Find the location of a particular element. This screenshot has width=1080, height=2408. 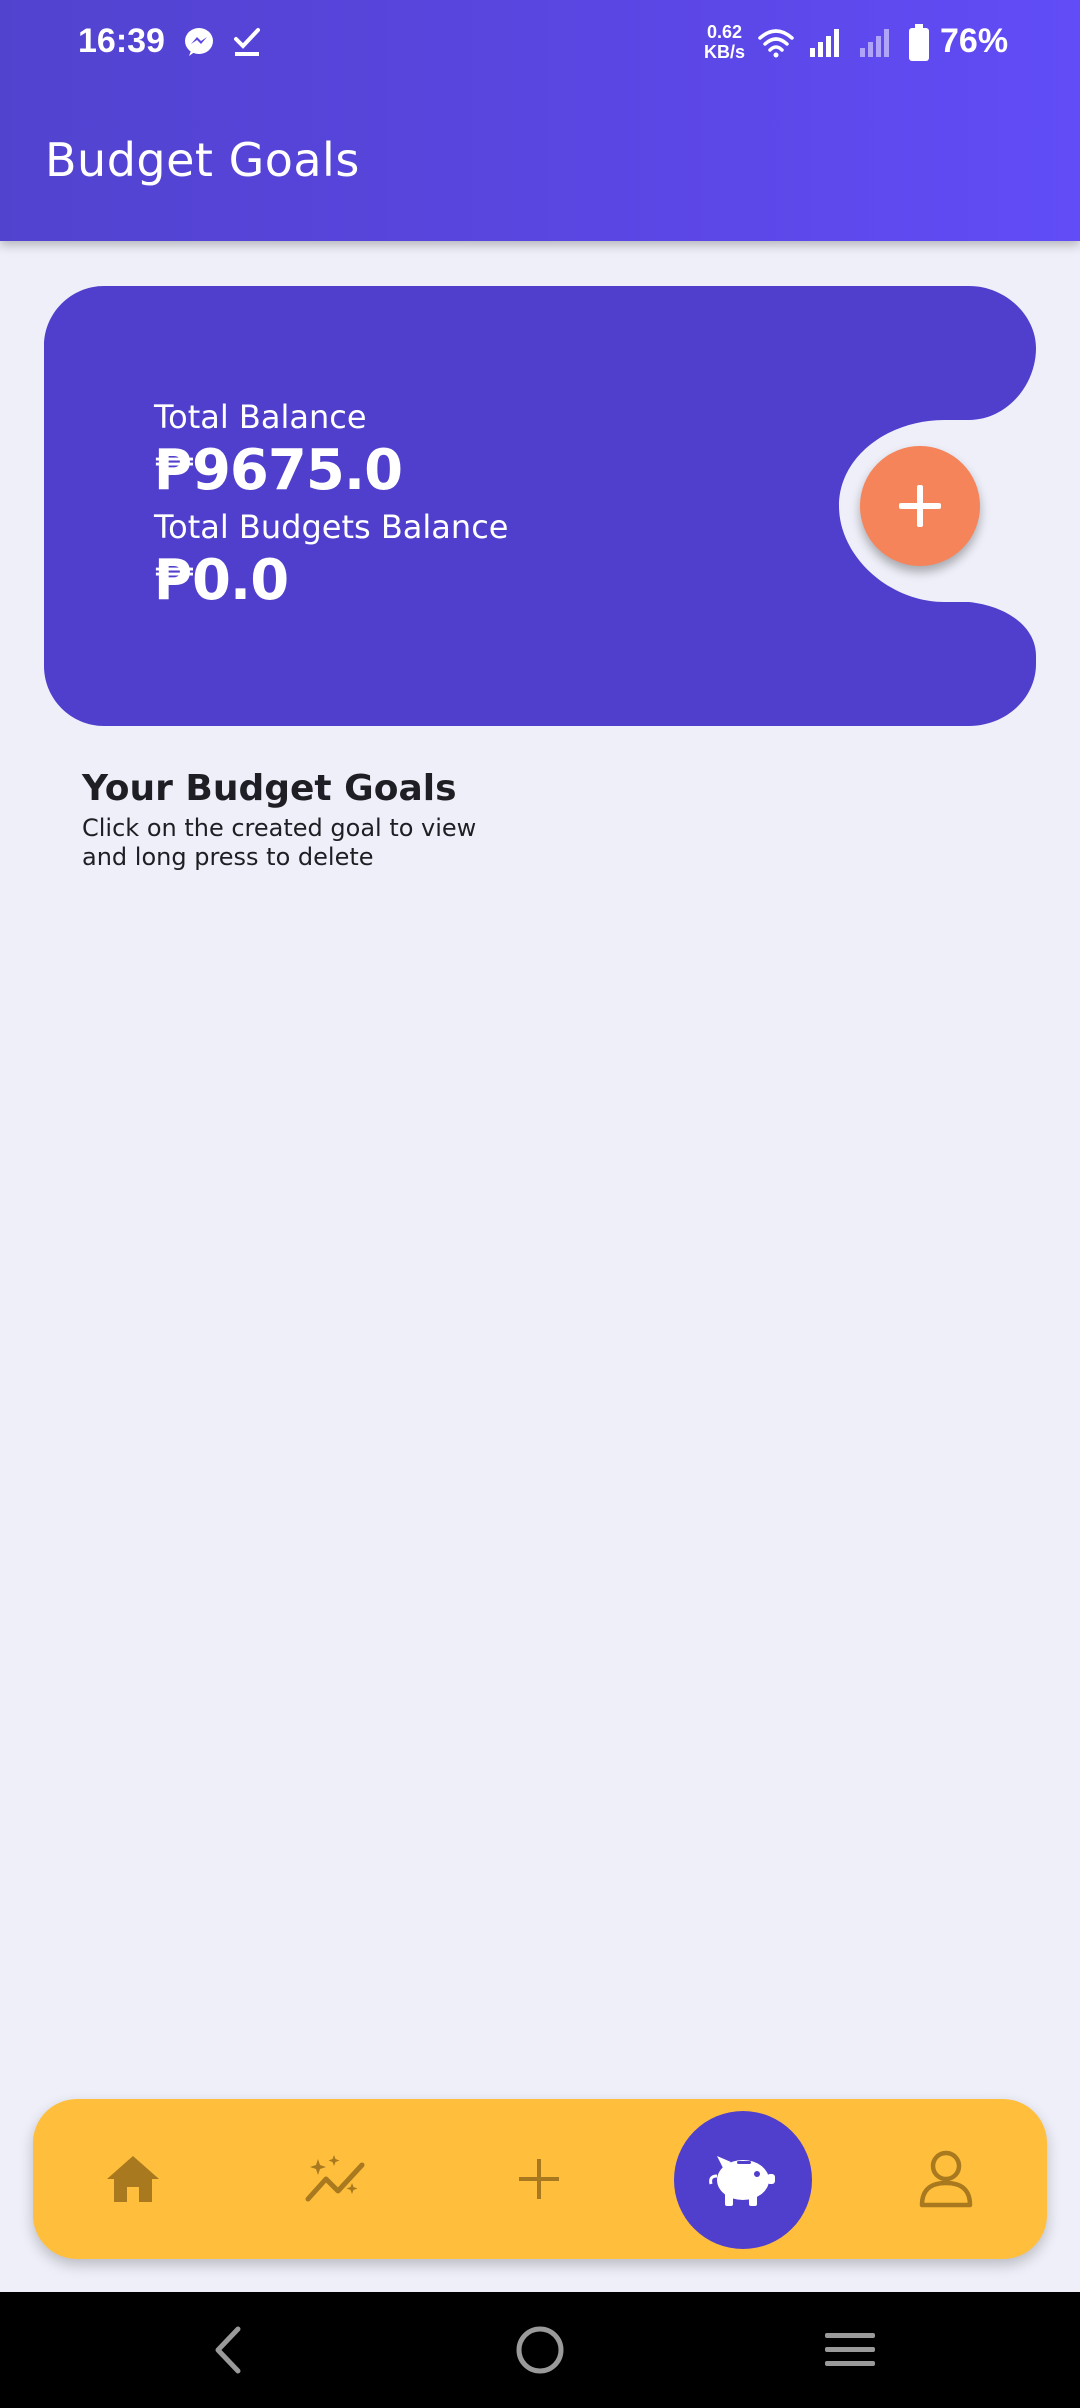

app-bar: 16:39 0.62 KB/s 76% Budget Goals is located at coordinates (540, 120).